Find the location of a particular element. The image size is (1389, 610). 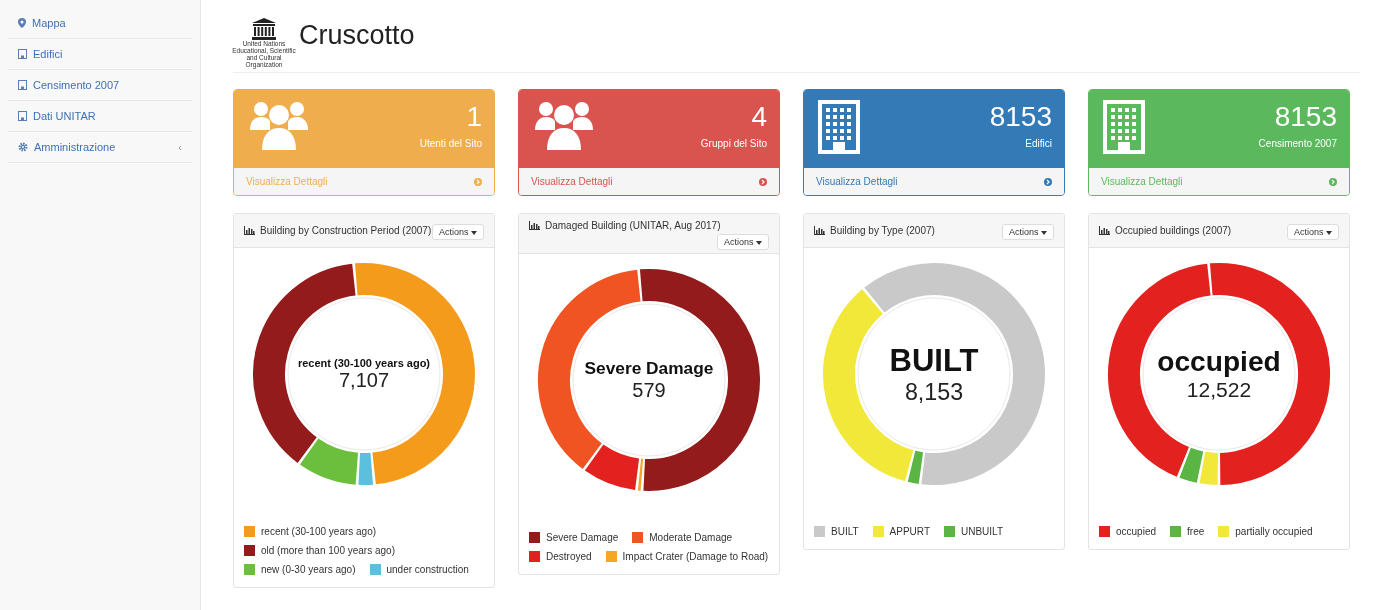

temple-logo-icon is located at coordinates (264, 29).